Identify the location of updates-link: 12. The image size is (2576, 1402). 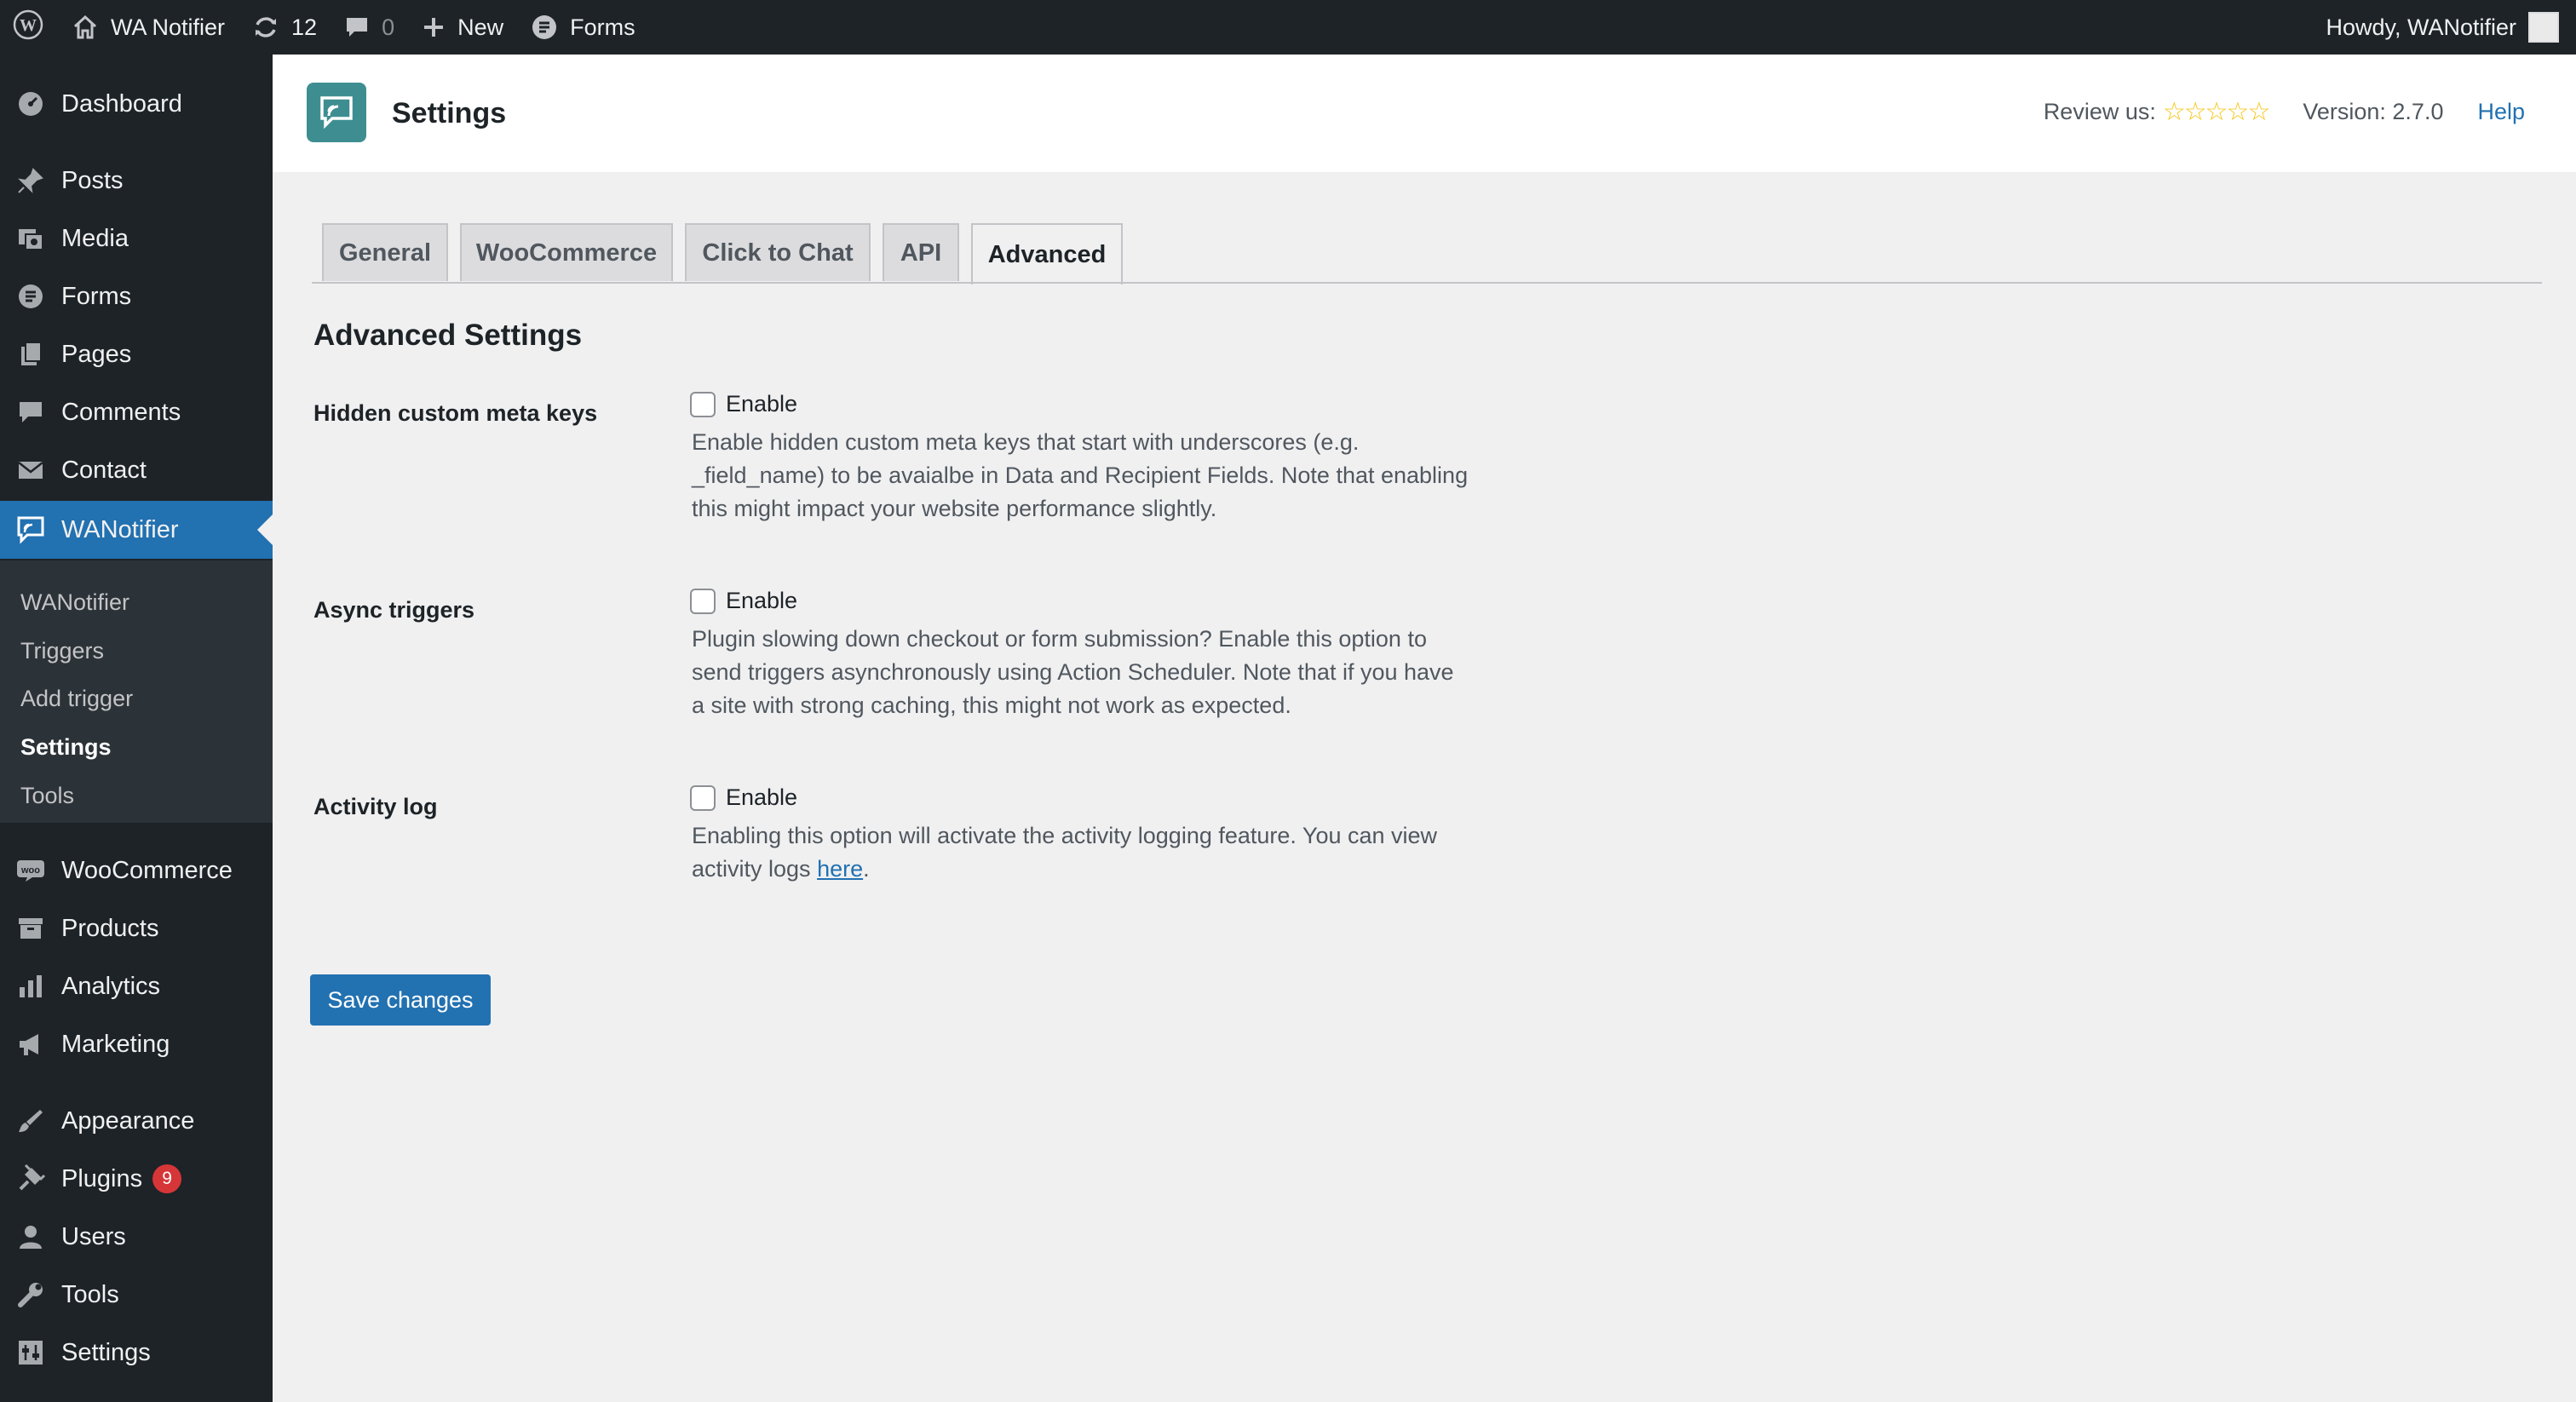
(285, 27).